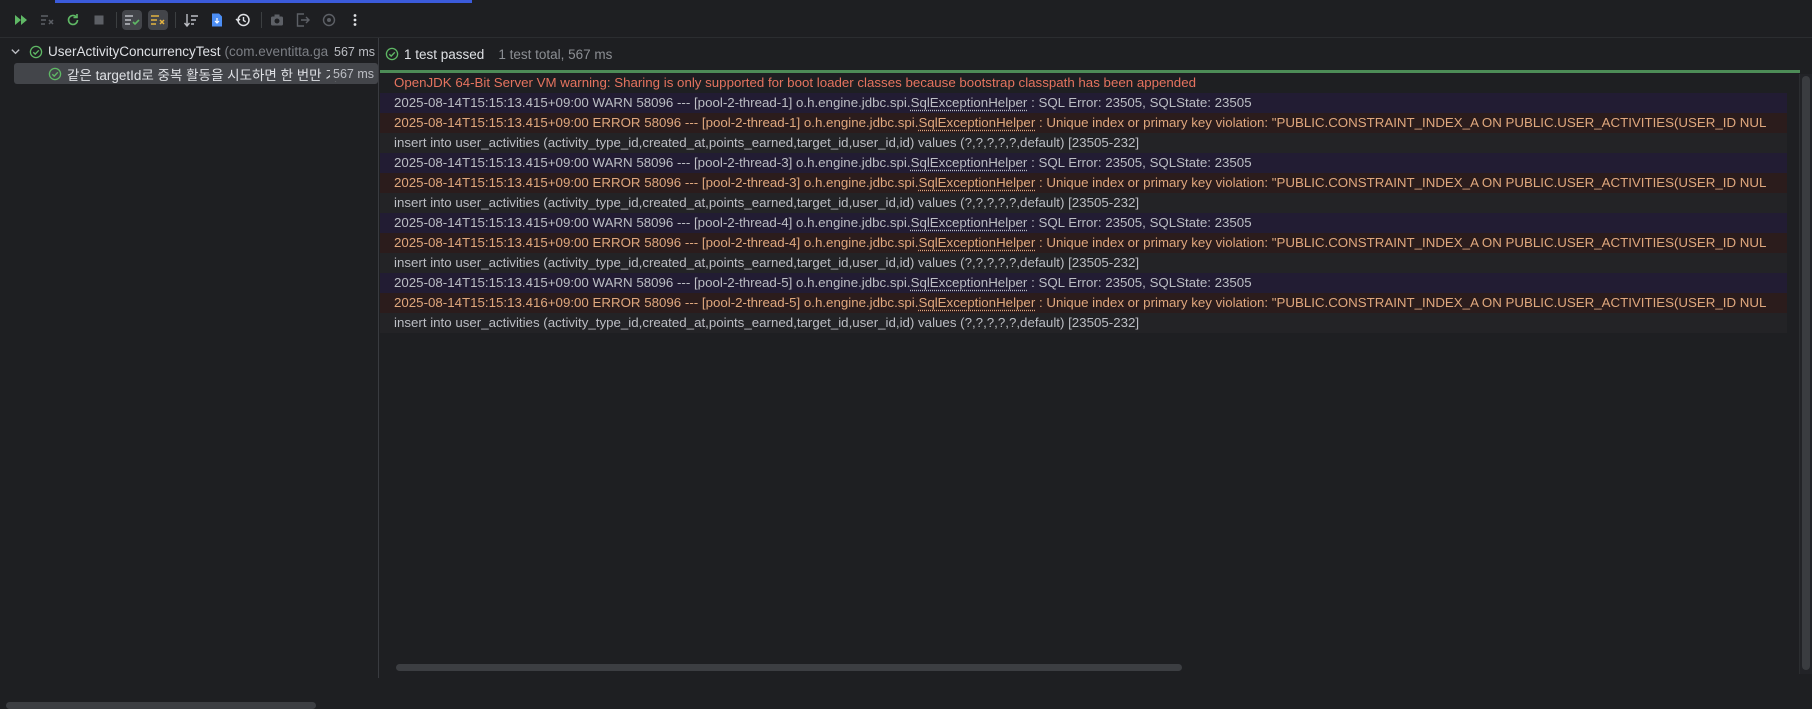  What do you see at coordinates (161, 705) in the screenshot?
I see `horizontal-scrollbar` at bounding box center [161, 705].